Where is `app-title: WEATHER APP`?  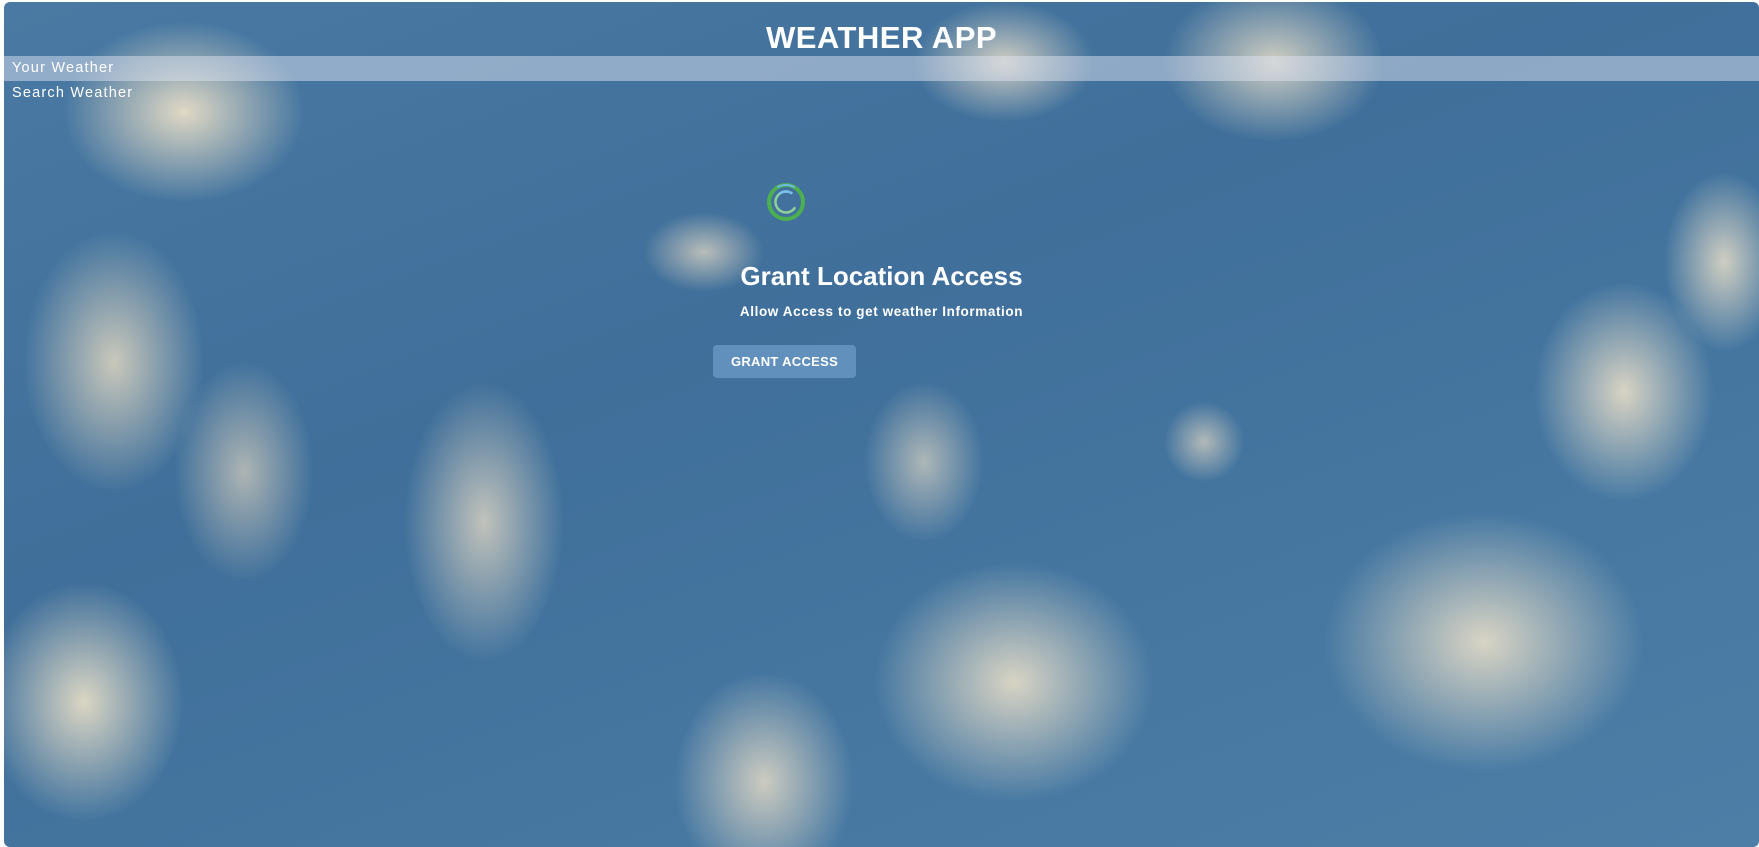 app-title: WEATHER APP is located at coordinates (881, 37).